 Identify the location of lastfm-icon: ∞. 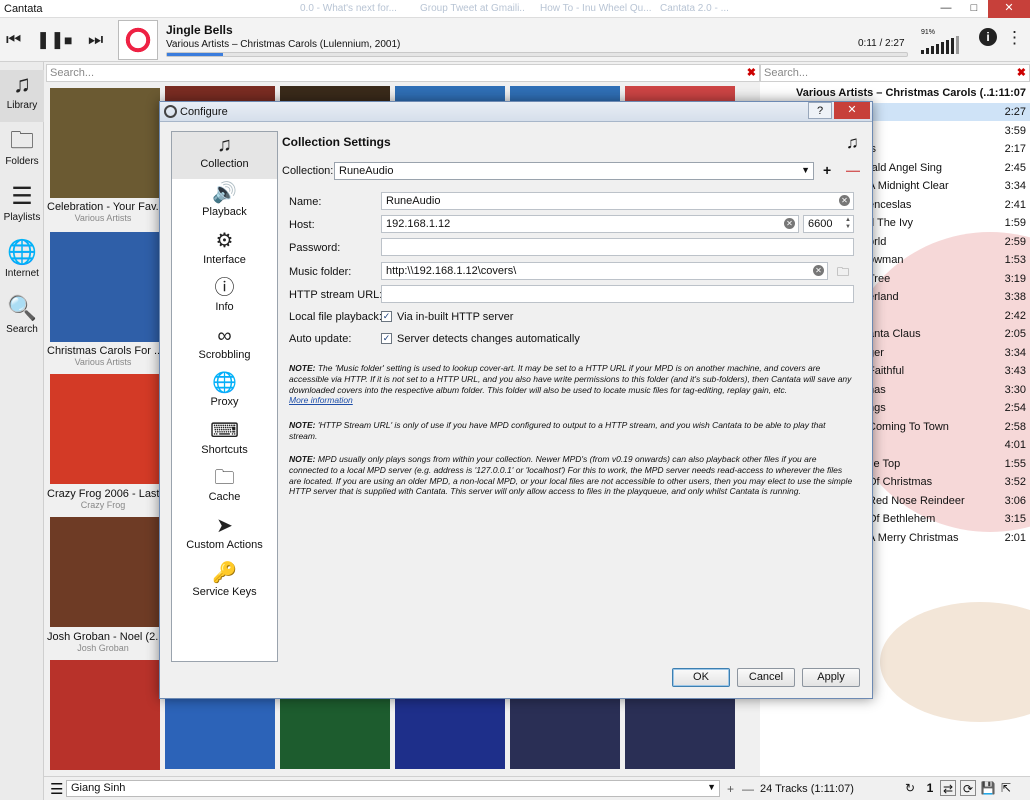
(224, 336).